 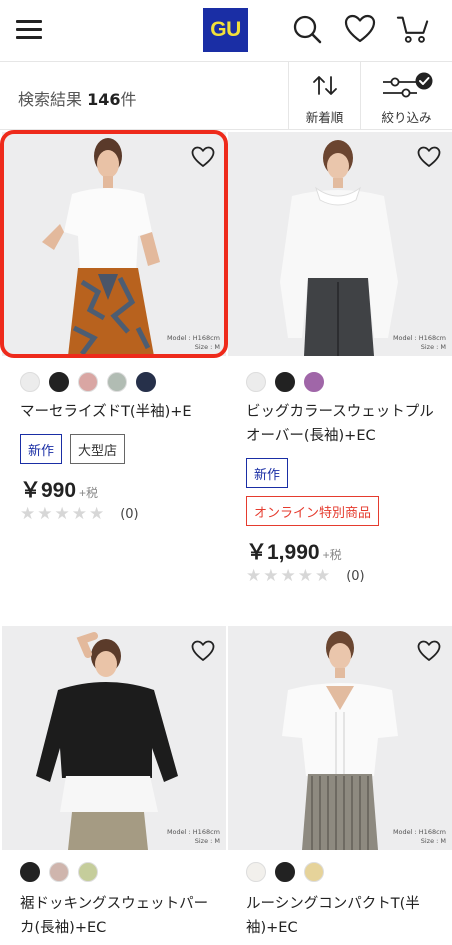 I want to click on header: GU, so click(x=226, y=31).